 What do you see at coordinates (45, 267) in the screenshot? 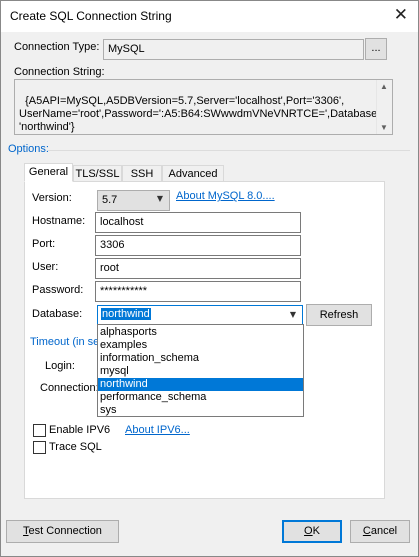
I see `user-label: User:` at bounding box center [45, 267].